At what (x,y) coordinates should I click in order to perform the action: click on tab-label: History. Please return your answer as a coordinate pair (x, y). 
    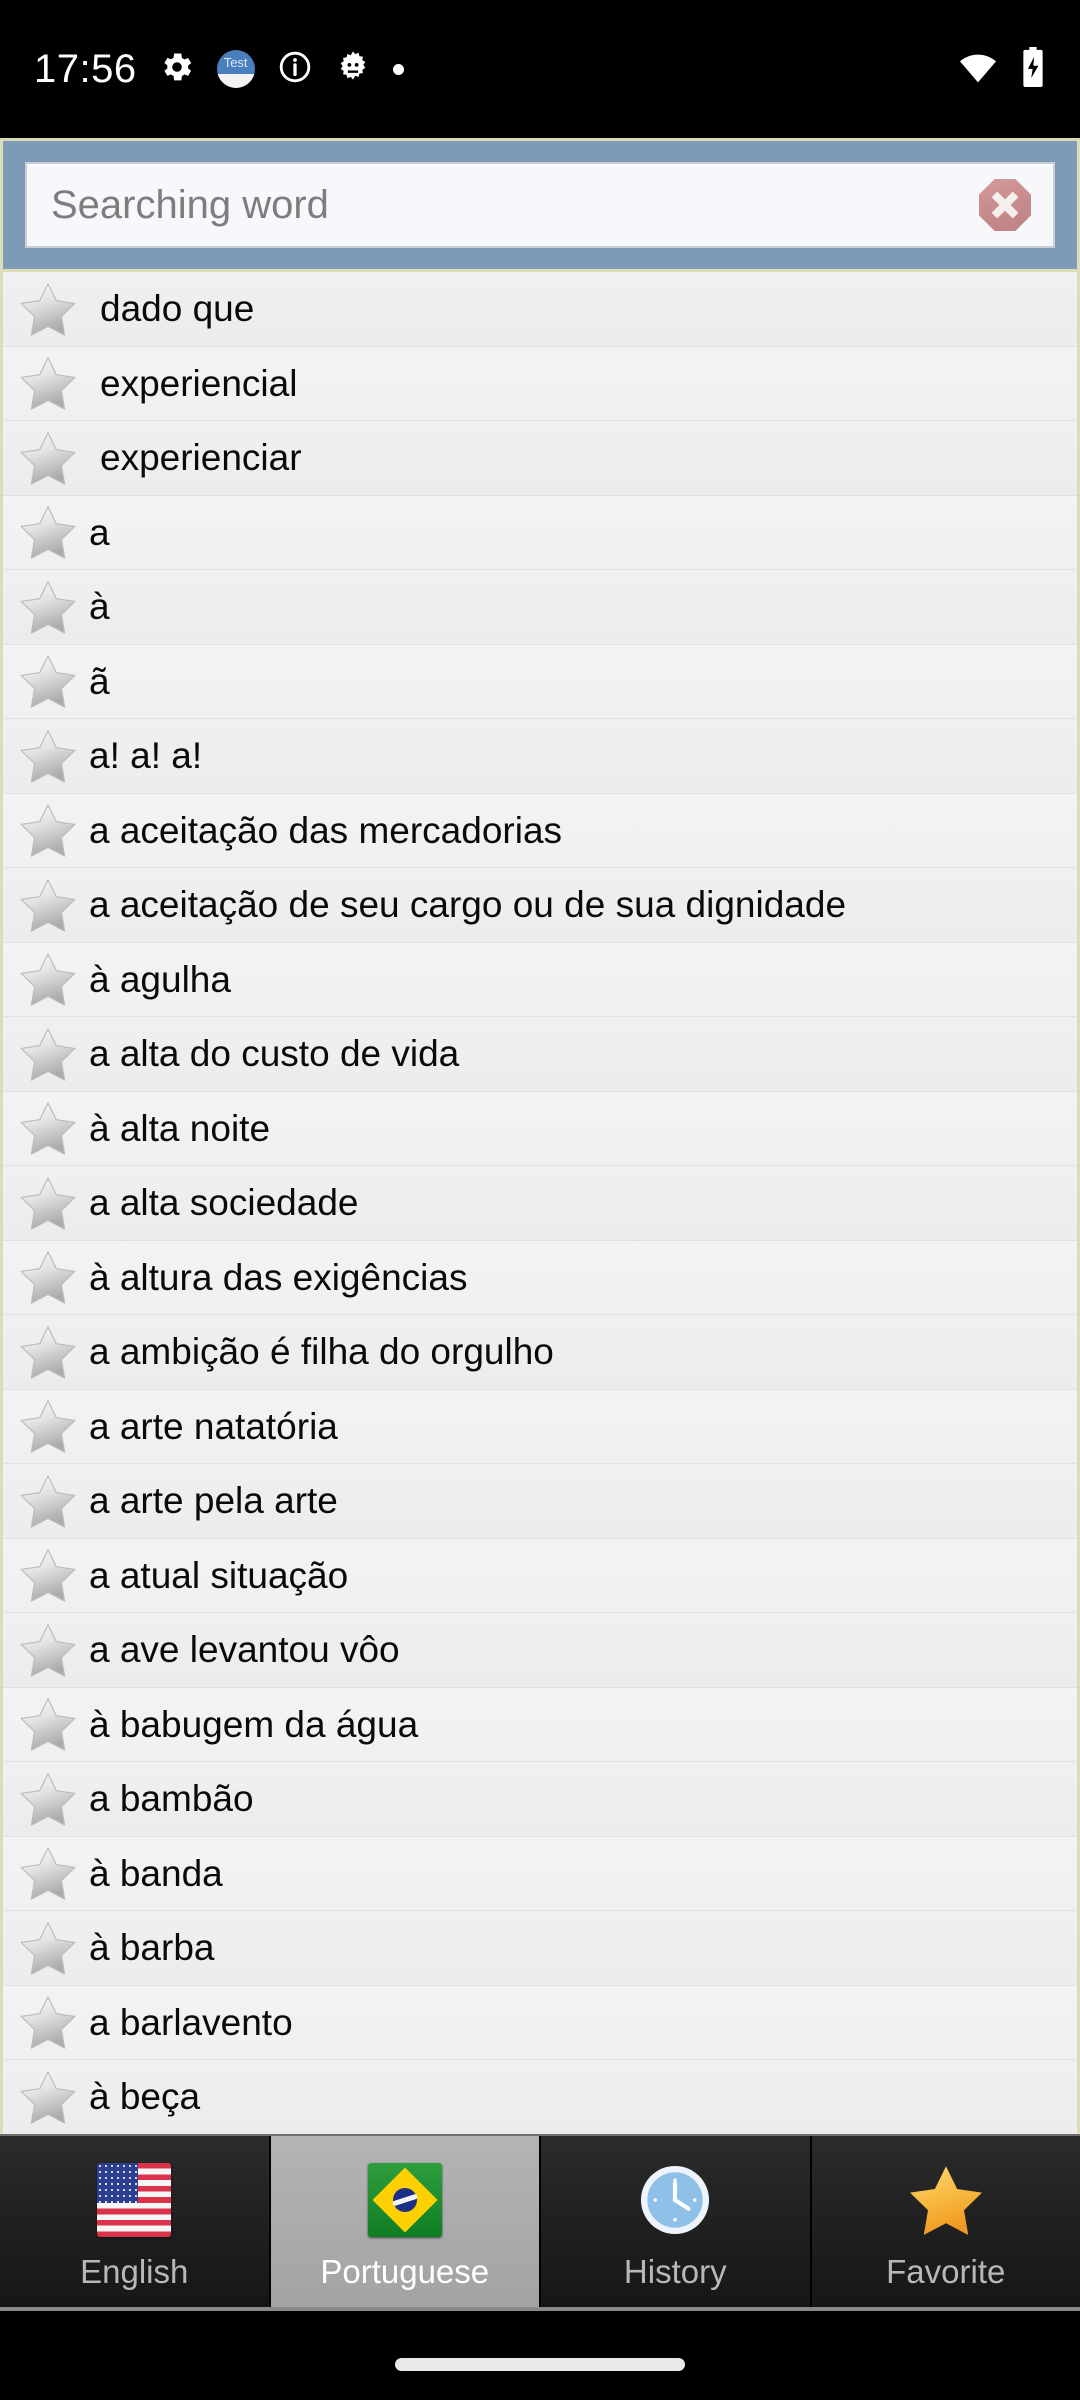
    Looking at the image, I should click on (675, 2271).